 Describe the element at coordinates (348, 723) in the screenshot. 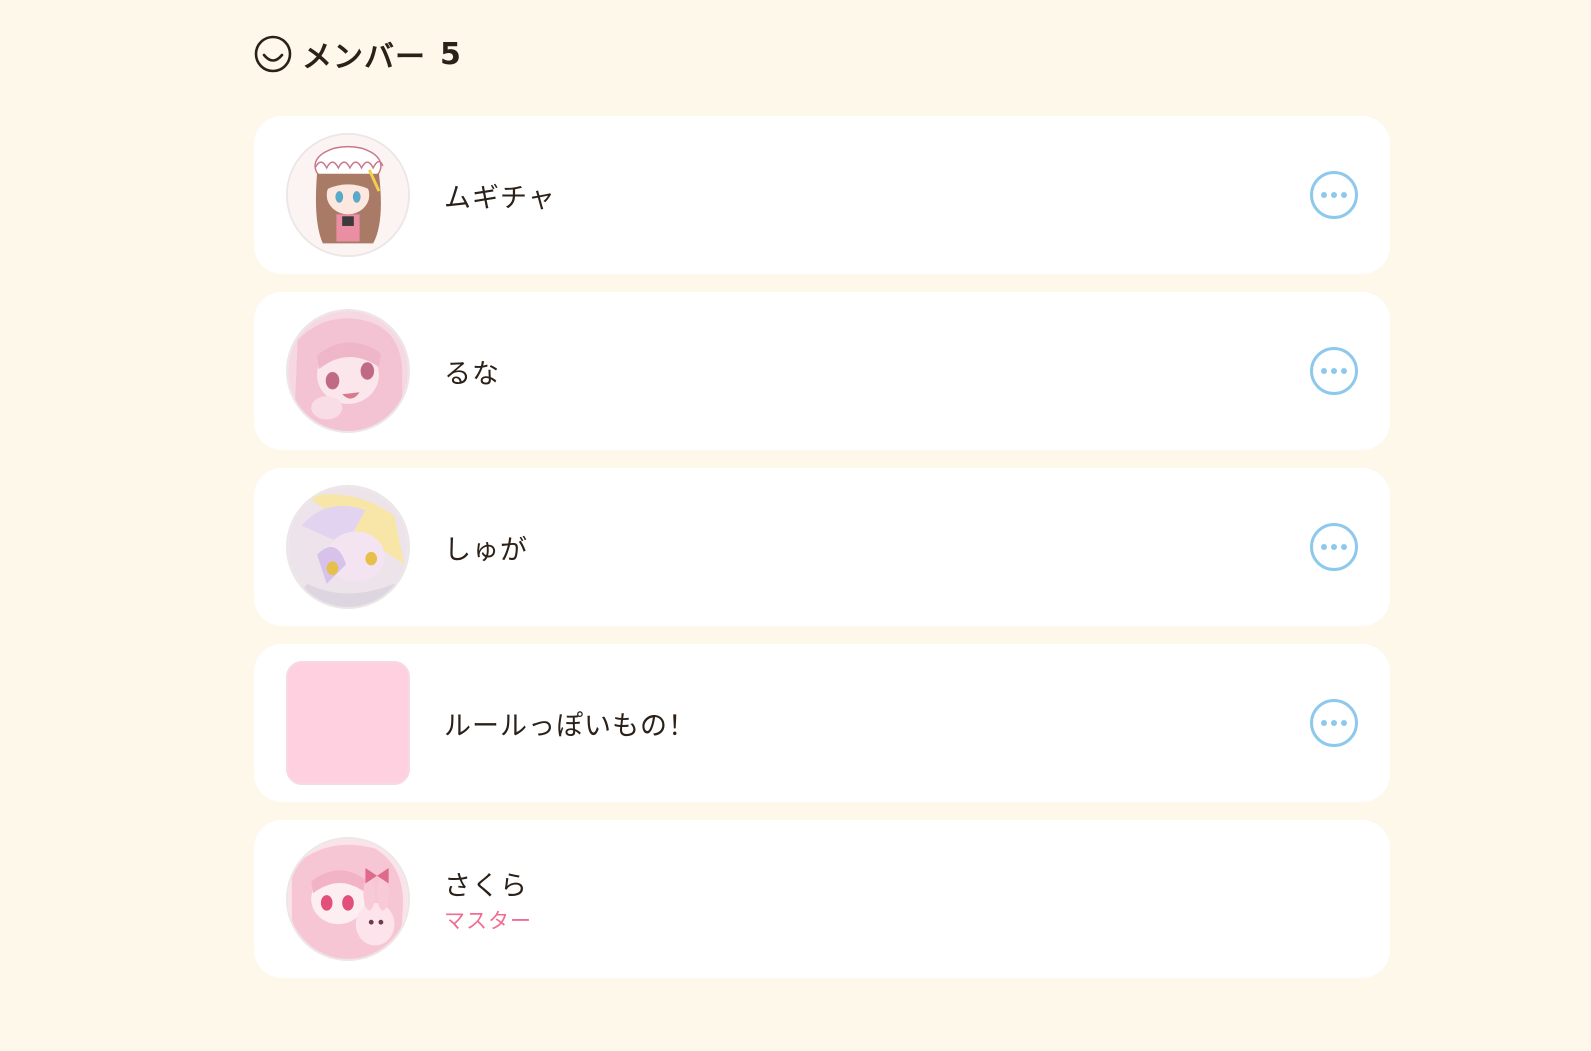

I see `pink-square-avatar` at that location.